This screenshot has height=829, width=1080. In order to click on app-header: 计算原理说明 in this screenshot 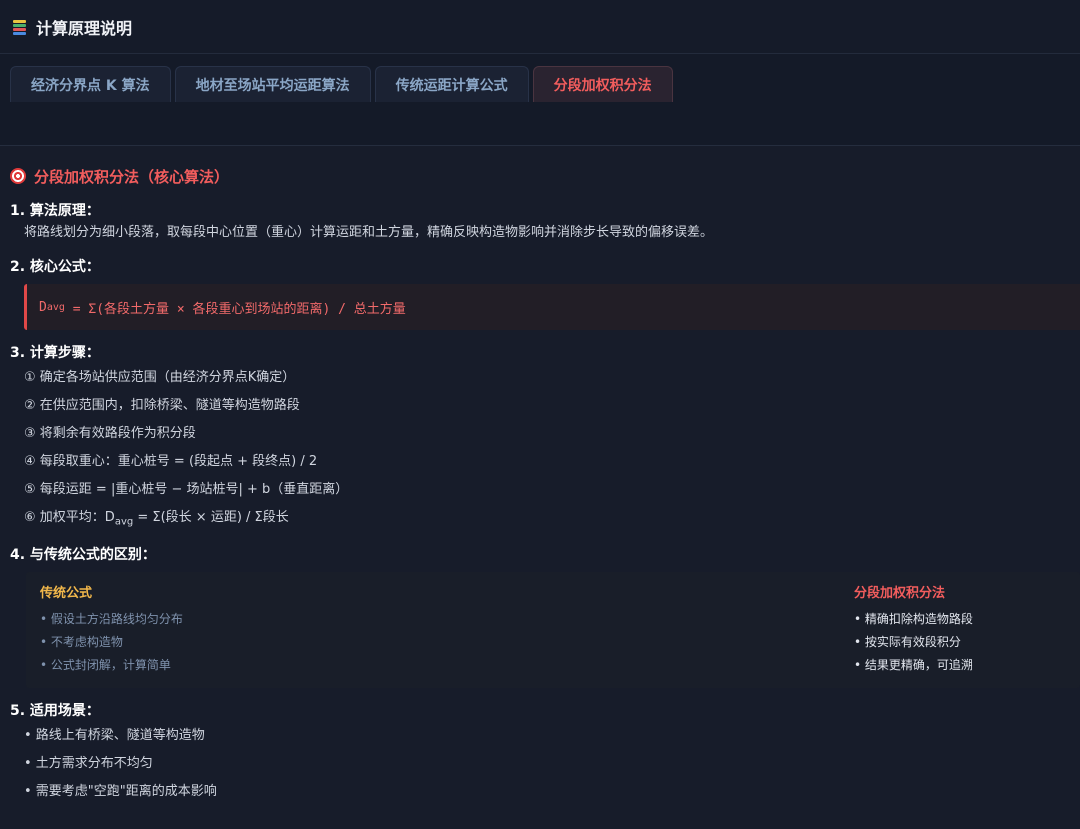, I will do `click(540, 27)`.